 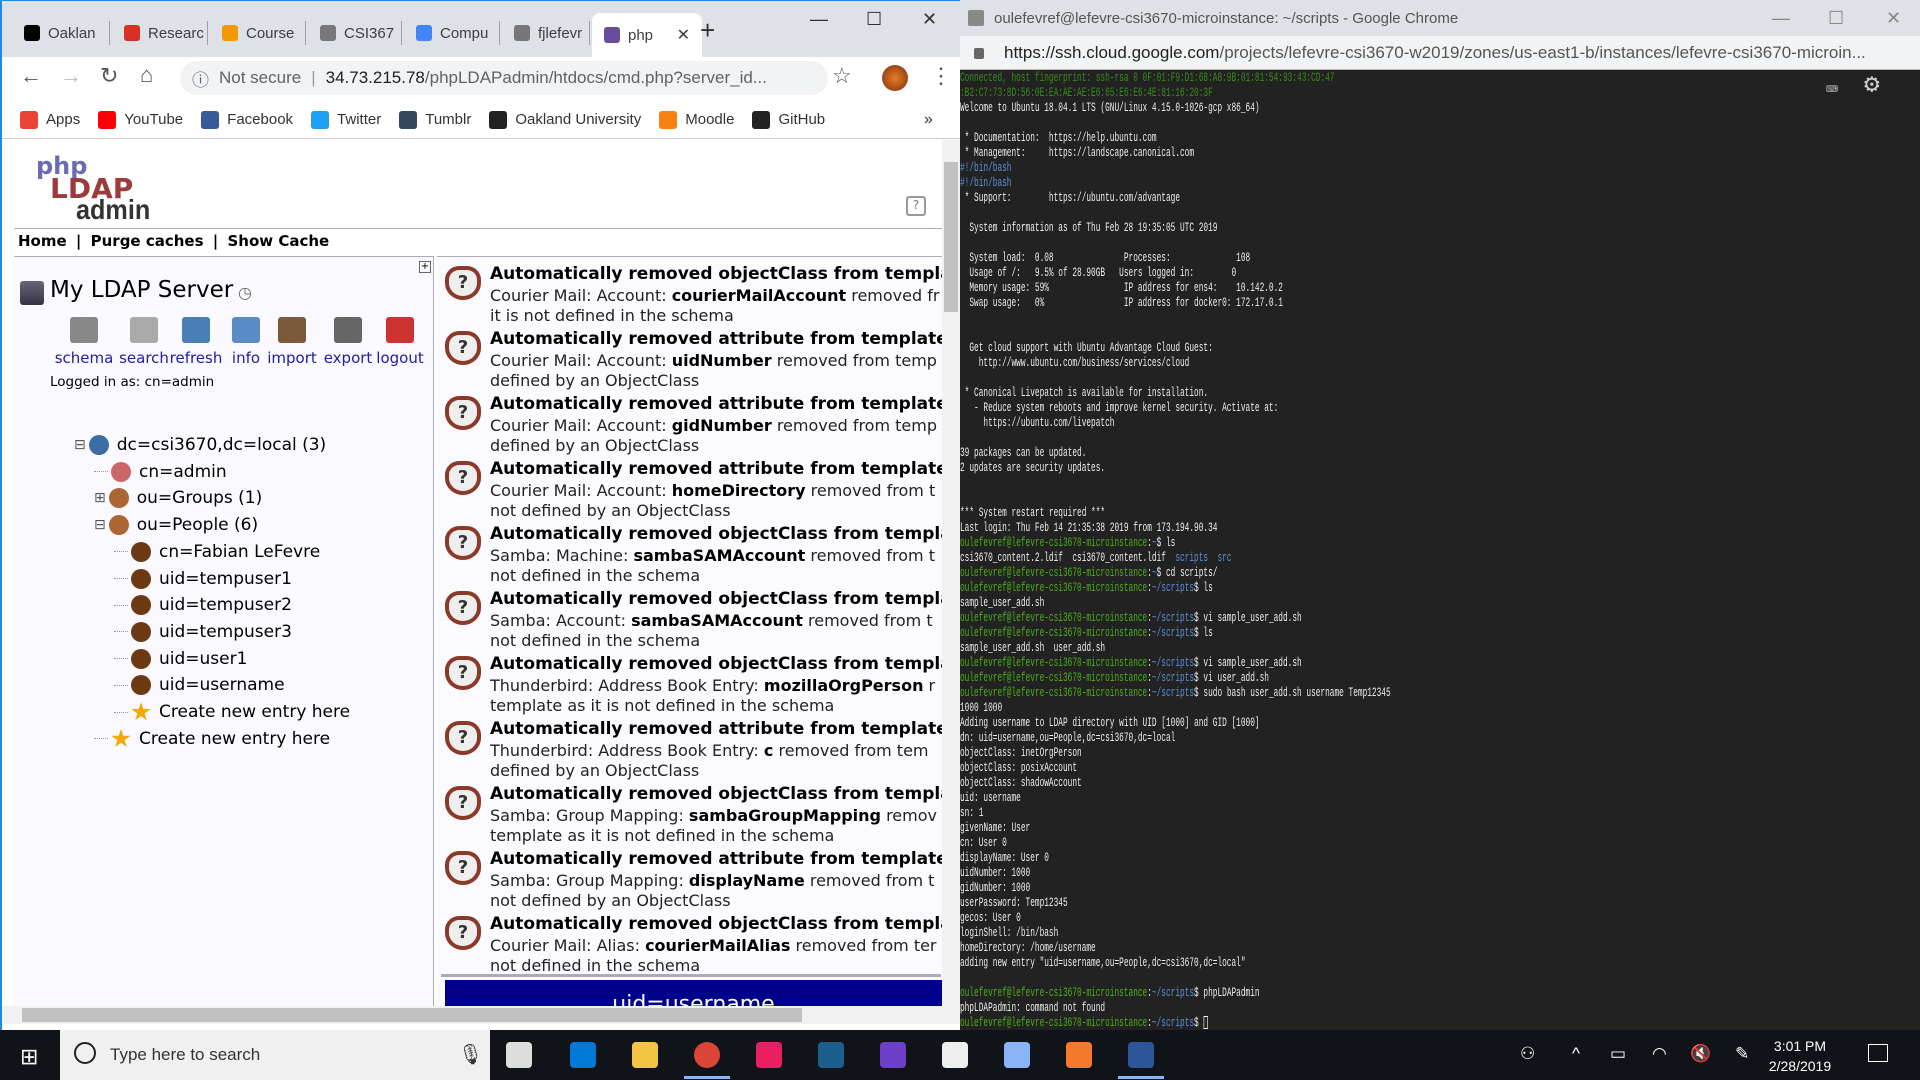 I want to click on logout-button: logout, so click(x=400, y=342).